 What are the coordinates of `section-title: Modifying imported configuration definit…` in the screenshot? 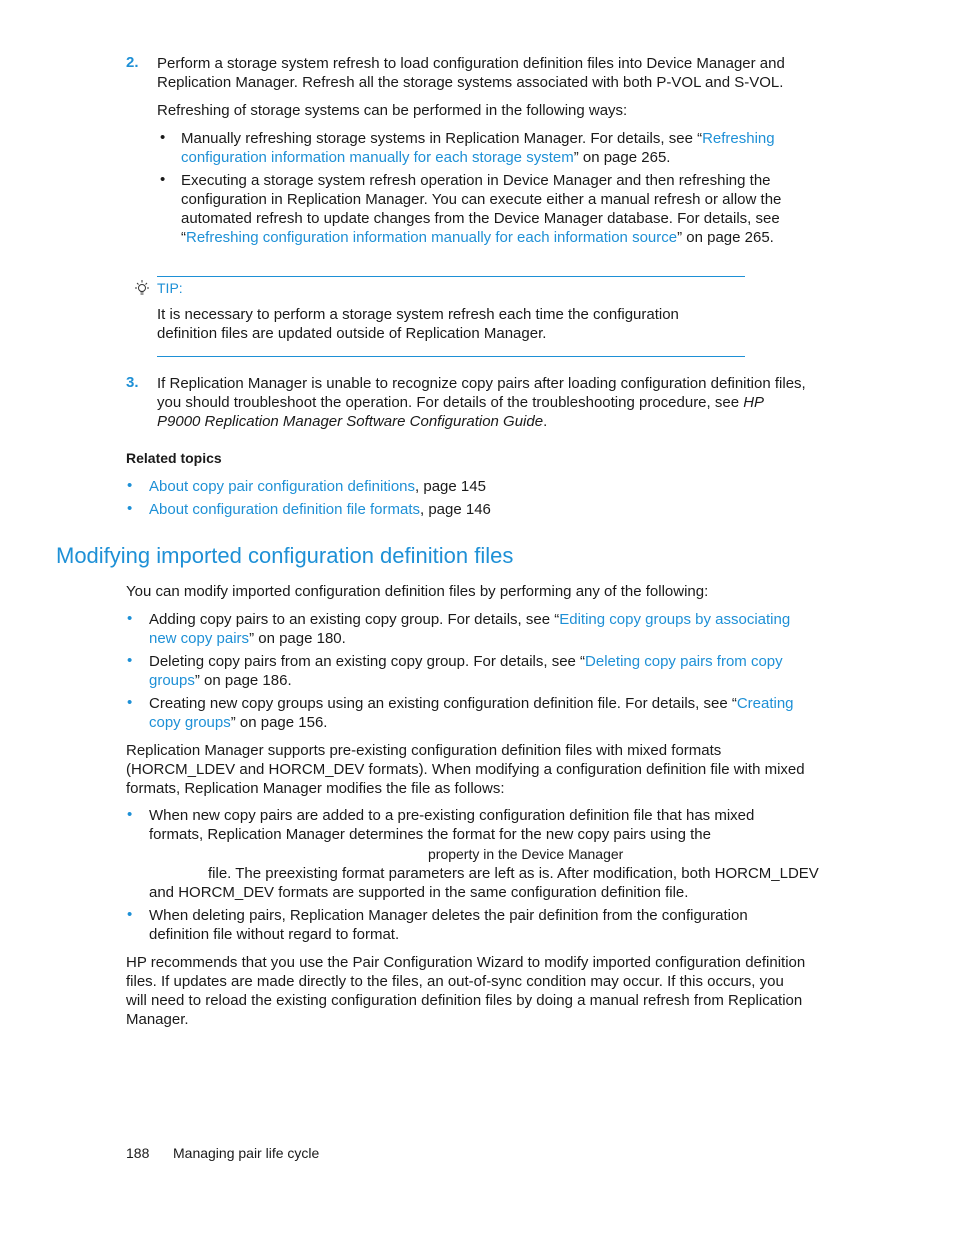 It's located at (285, 555).